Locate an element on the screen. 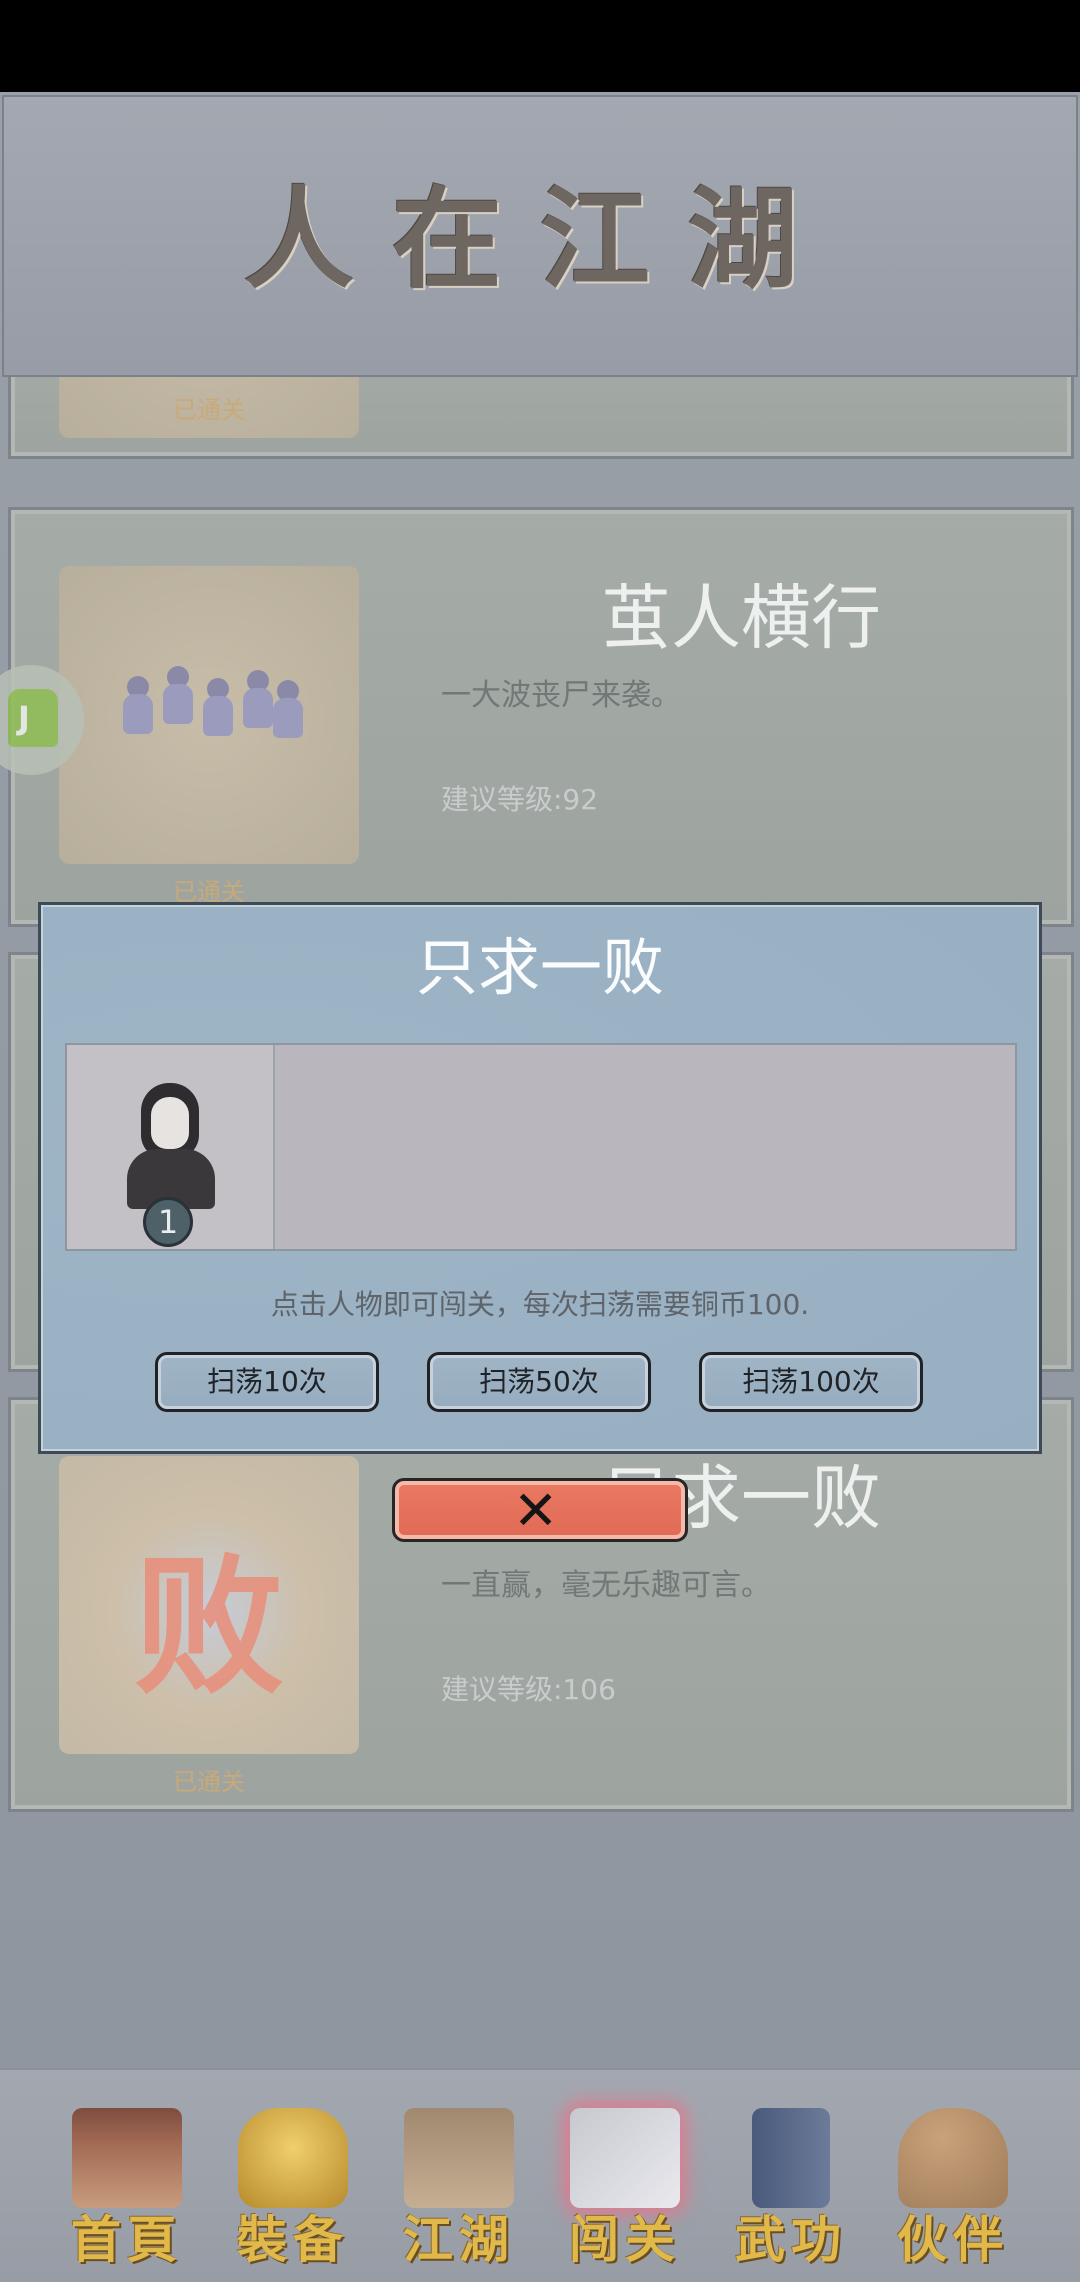  tab-martial-arts: 武功 is located at coordinates (791, 2184).